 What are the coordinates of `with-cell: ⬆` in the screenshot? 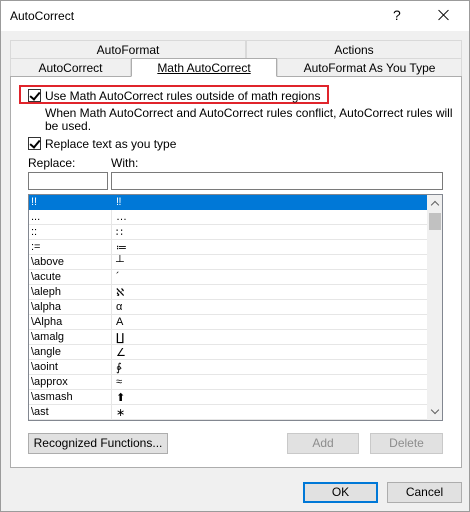 It's located at (121, 398).